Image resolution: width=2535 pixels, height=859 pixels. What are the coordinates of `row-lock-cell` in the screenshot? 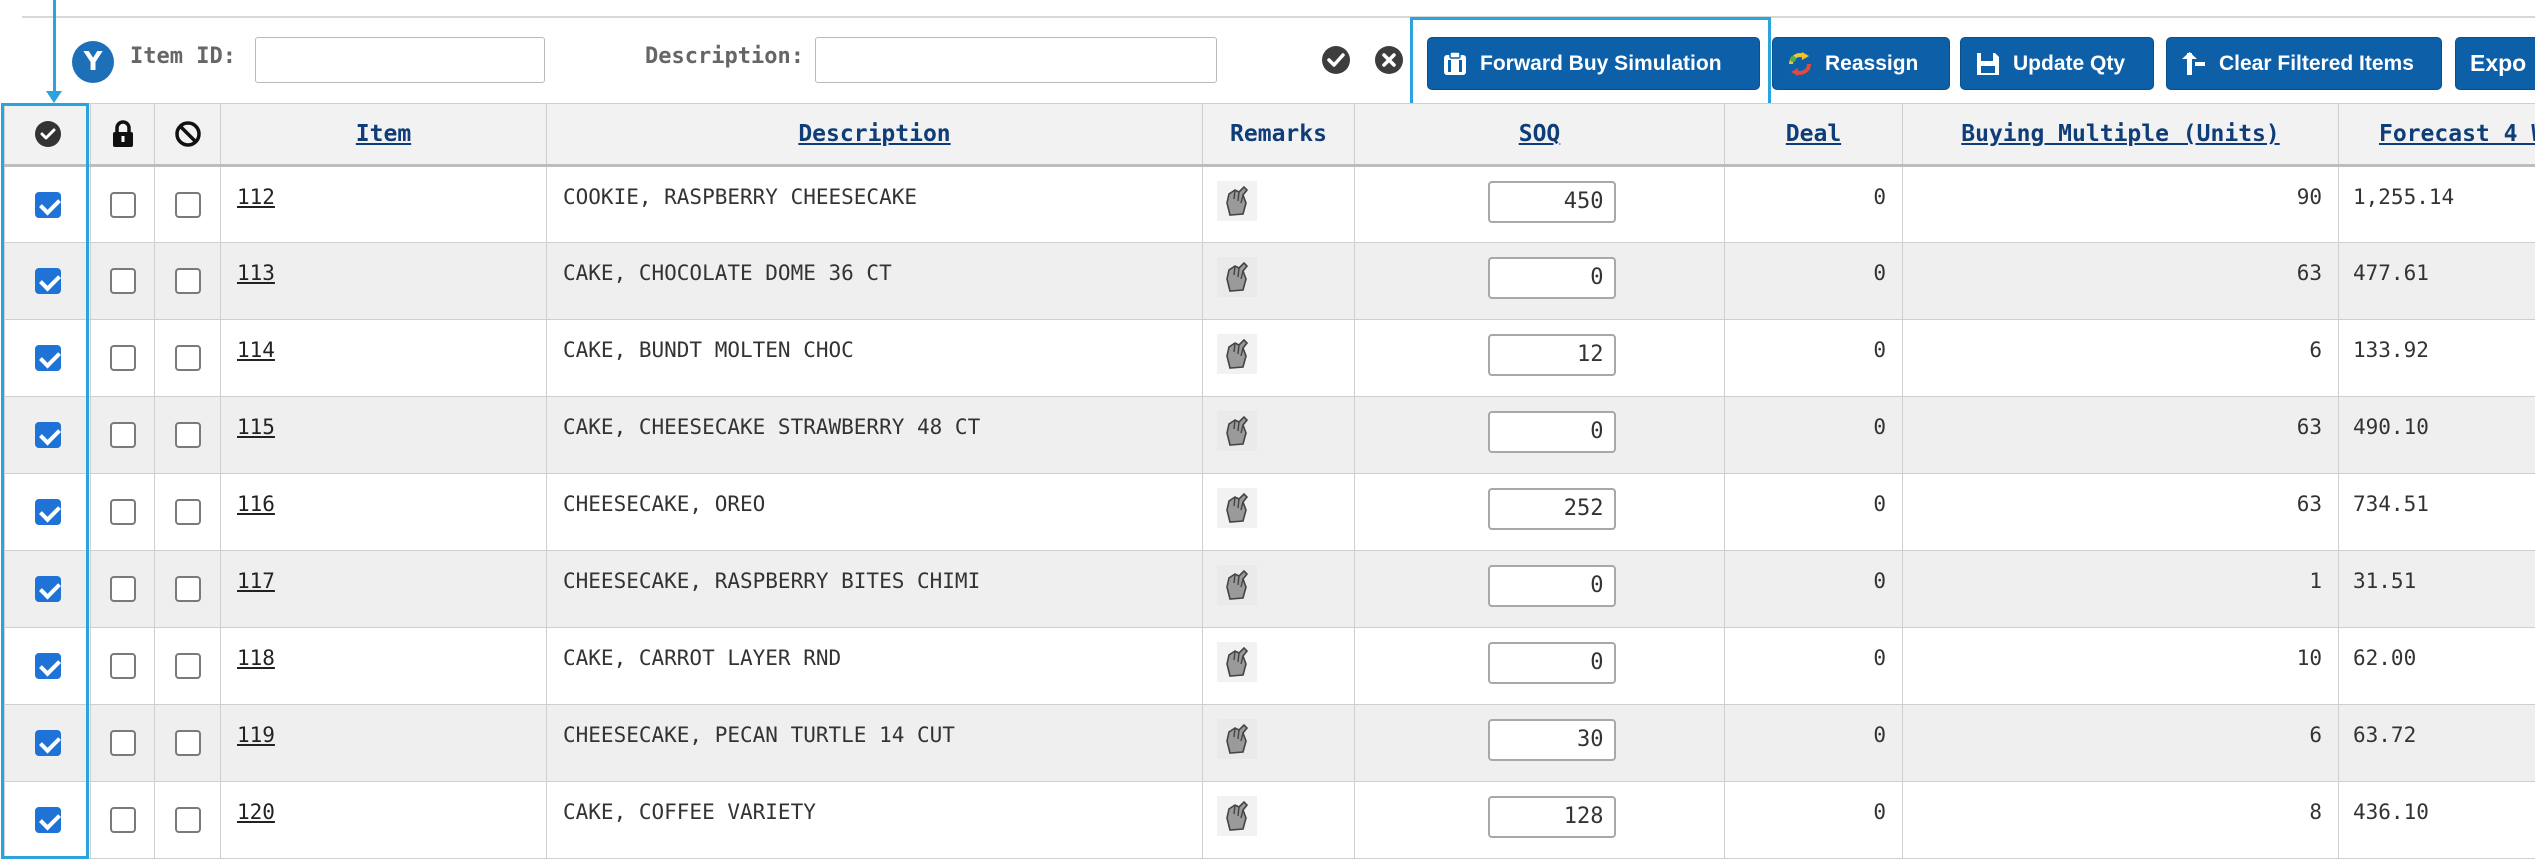 It's located at (122, 358).